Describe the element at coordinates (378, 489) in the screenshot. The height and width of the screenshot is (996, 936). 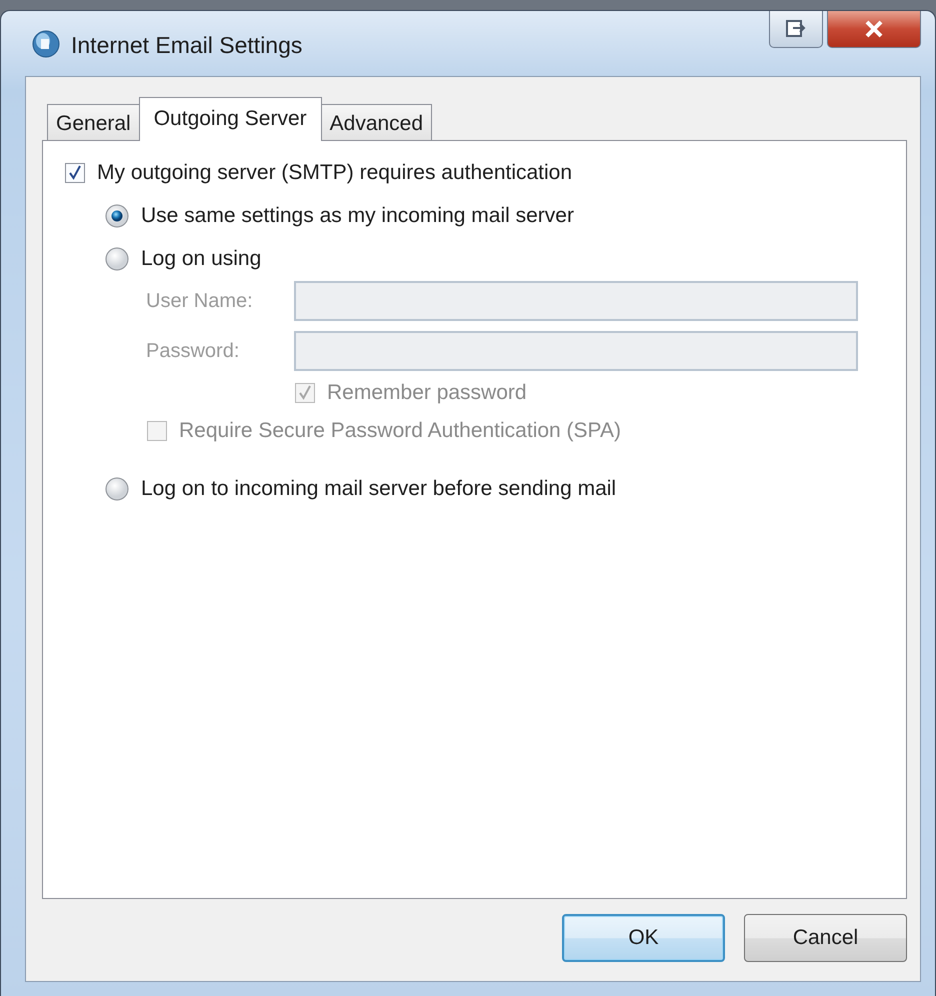
I see `radio-label: Log on to incoming mail server before sending mail` at that location.